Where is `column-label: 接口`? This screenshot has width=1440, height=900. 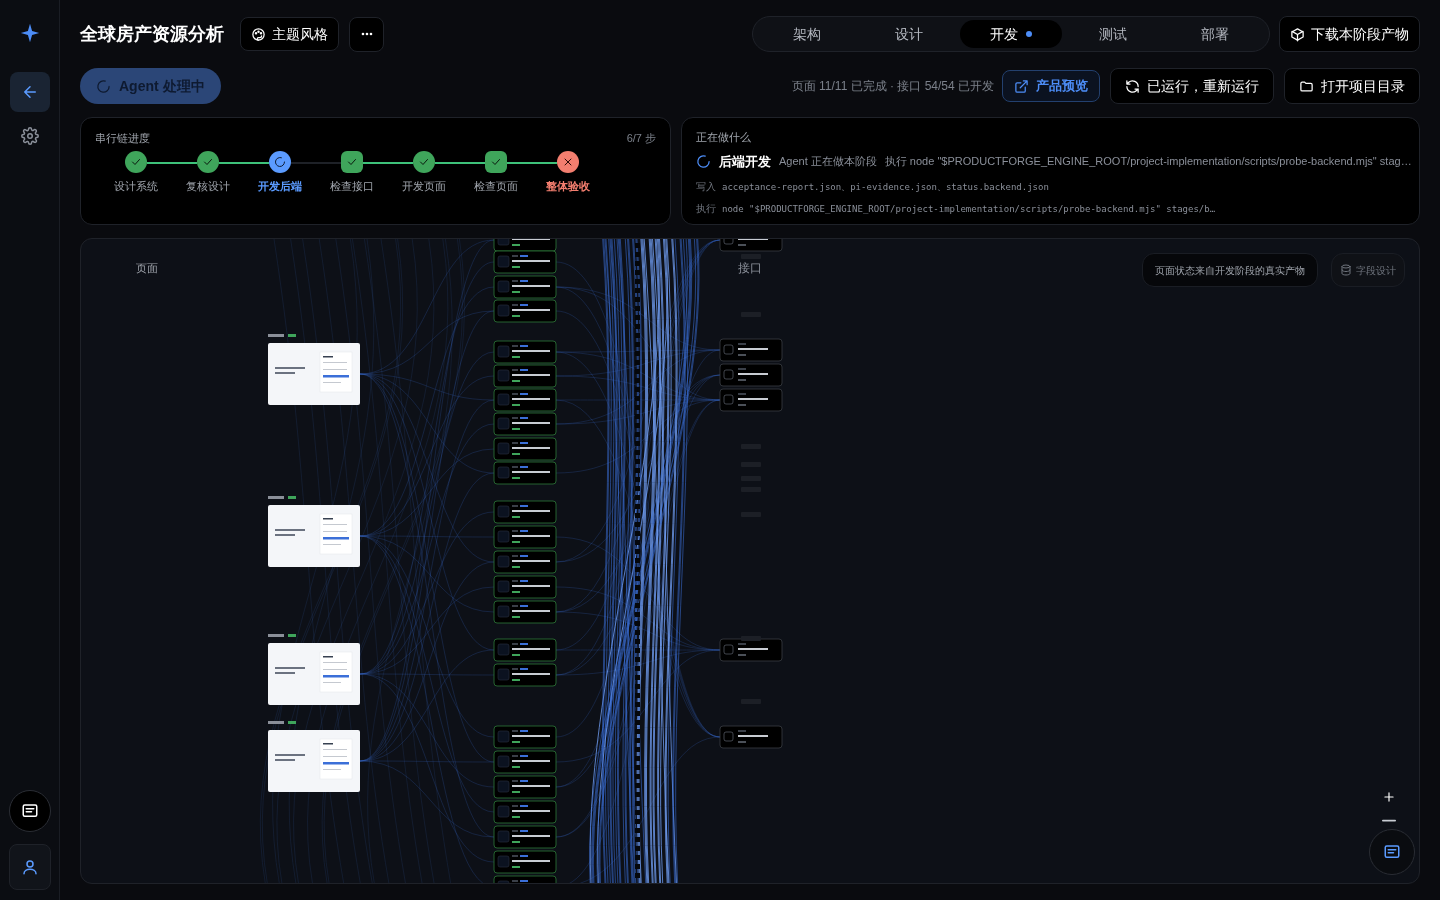
column-label: 接口 is located at coordinates (750, 268).